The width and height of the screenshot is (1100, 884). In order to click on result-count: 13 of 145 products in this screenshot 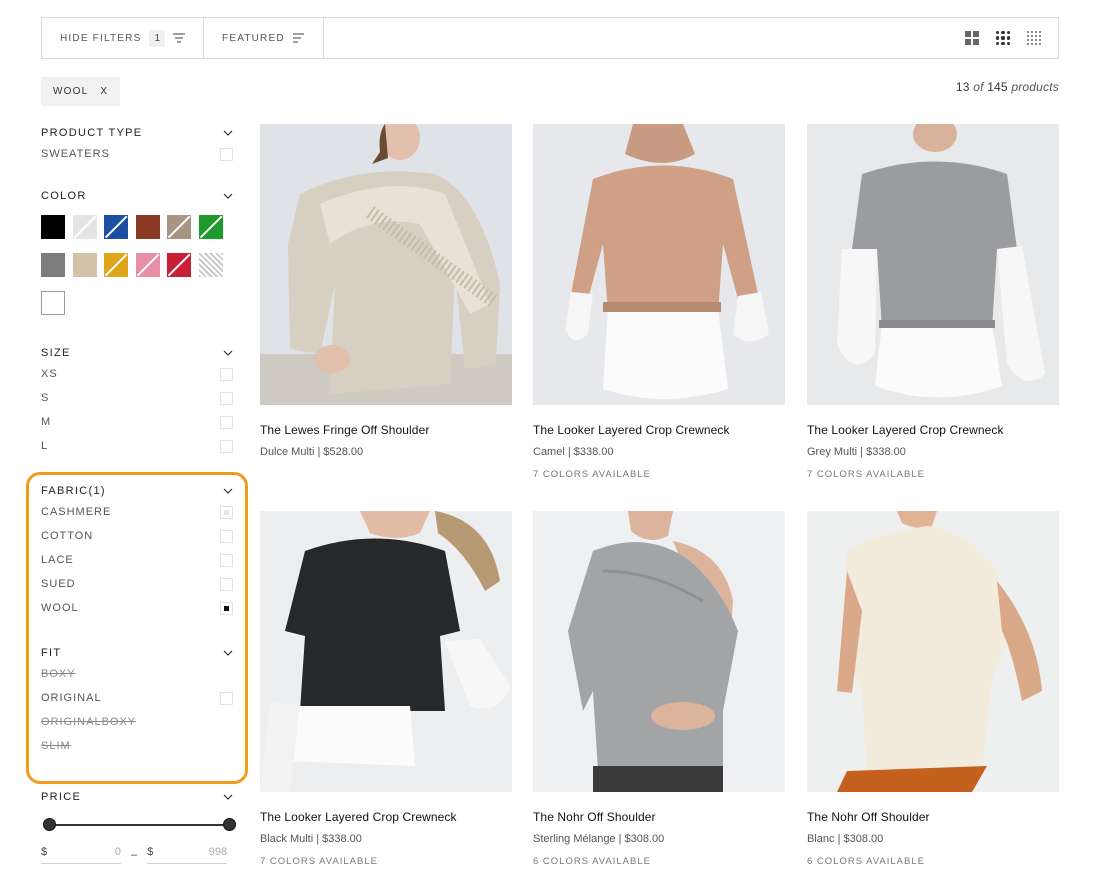, I will do `click(1007, 87)`.